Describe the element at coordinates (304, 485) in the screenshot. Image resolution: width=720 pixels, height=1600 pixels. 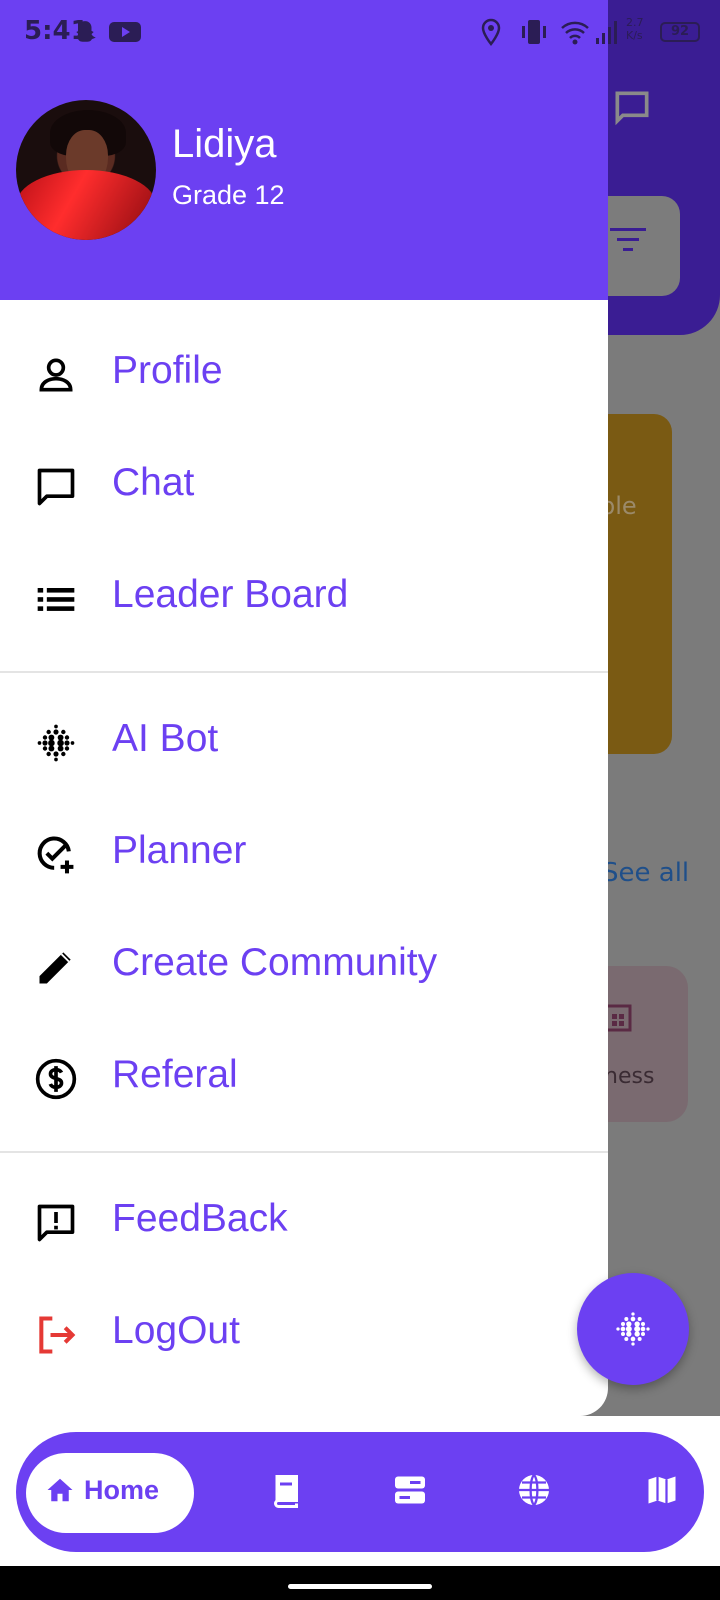
I see `menu-item-chat: Chat` at that location.